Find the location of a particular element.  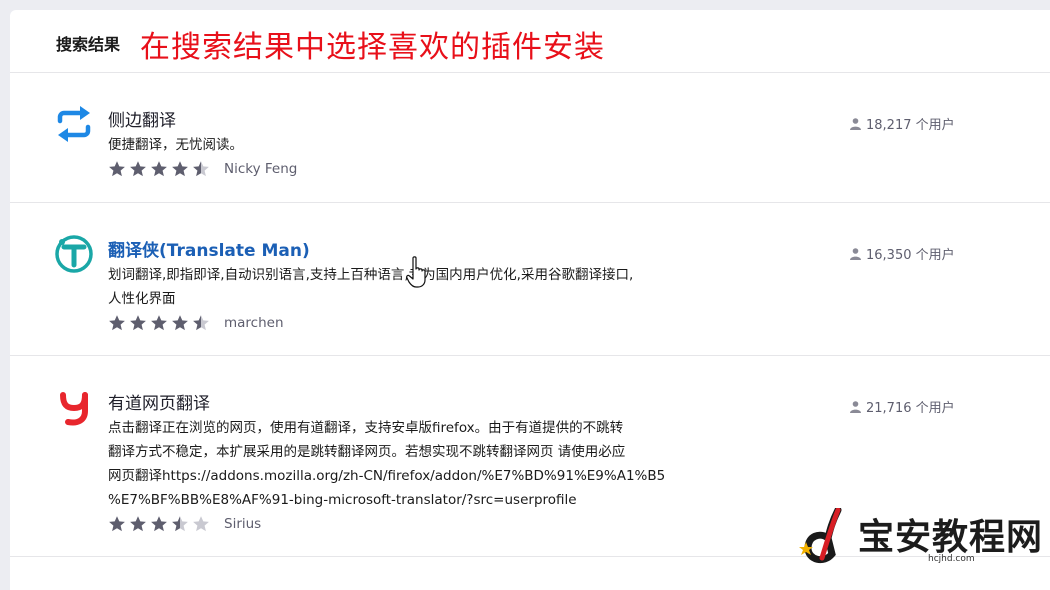

site-watermark: 宝安教程网 hcjhd.com is located at coordinates (923, 538).